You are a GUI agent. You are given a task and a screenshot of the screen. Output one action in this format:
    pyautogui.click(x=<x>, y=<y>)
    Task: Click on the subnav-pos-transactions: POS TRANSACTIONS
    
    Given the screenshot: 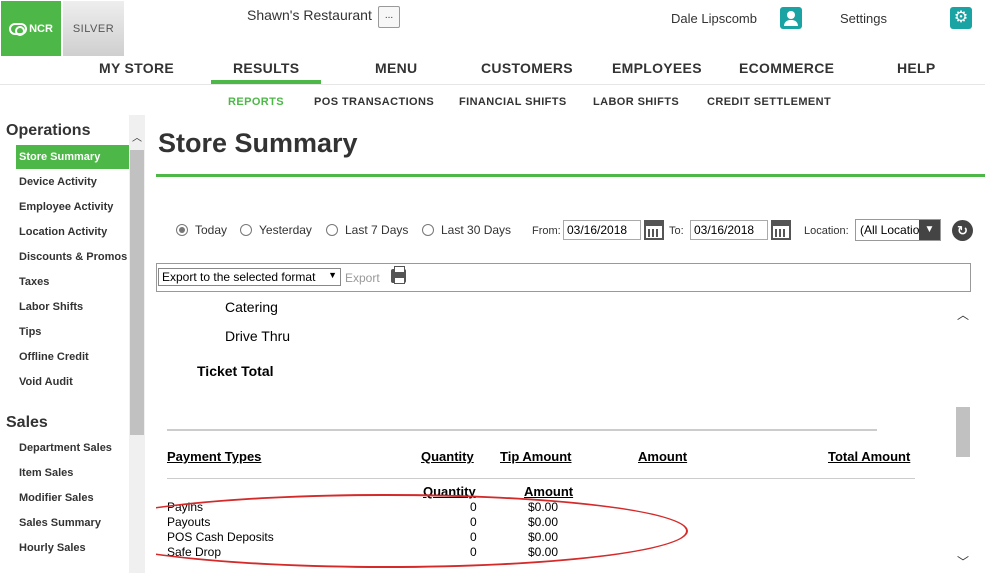 What is the action you would take?
    pyautogui.click(x=374, y=102)
    